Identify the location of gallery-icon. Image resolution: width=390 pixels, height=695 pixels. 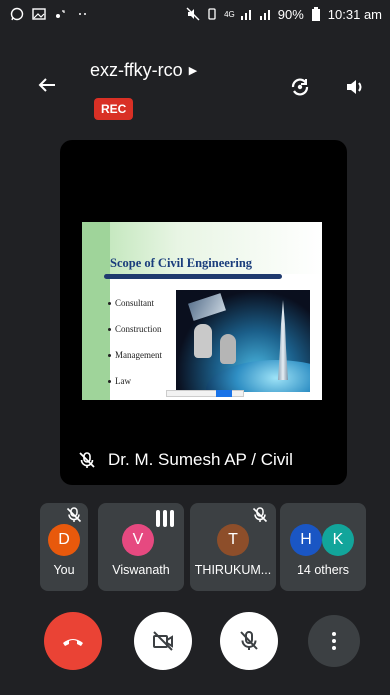
(39, 14).